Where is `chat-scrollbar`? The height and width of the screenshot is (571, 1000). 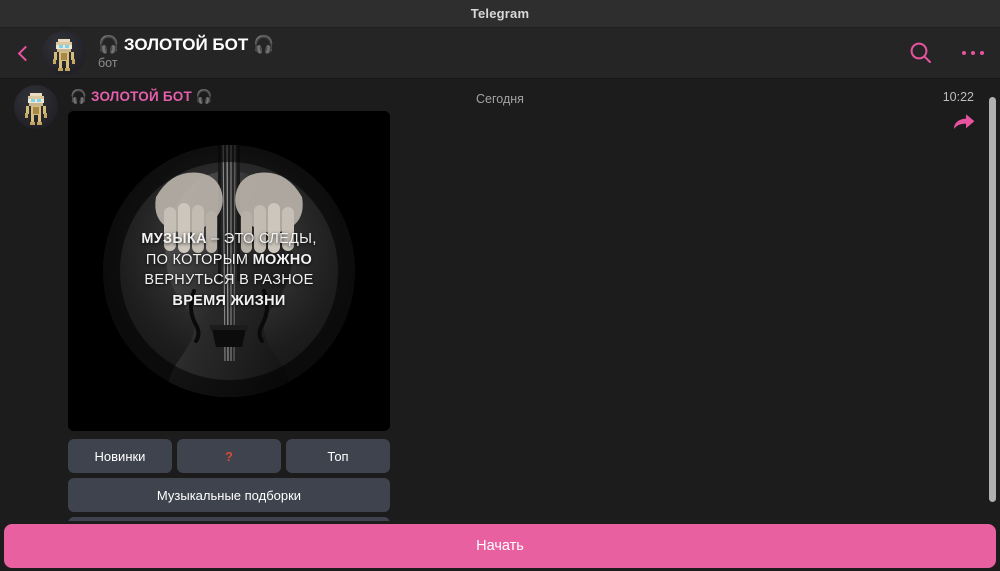 chat-scrollbar is located at coordinates (992, 299).